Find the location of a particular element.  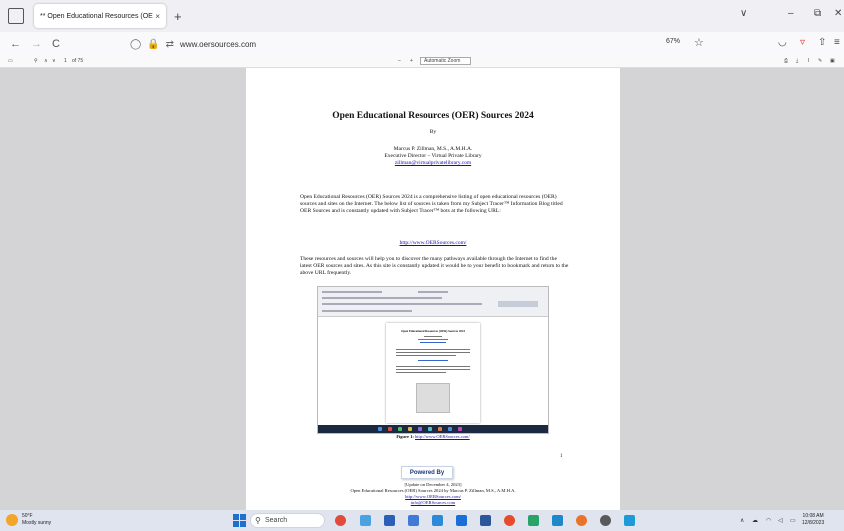

figure-caption: Figure 1: http://www.OERSources.com/ is located at coordinates (433, 436).